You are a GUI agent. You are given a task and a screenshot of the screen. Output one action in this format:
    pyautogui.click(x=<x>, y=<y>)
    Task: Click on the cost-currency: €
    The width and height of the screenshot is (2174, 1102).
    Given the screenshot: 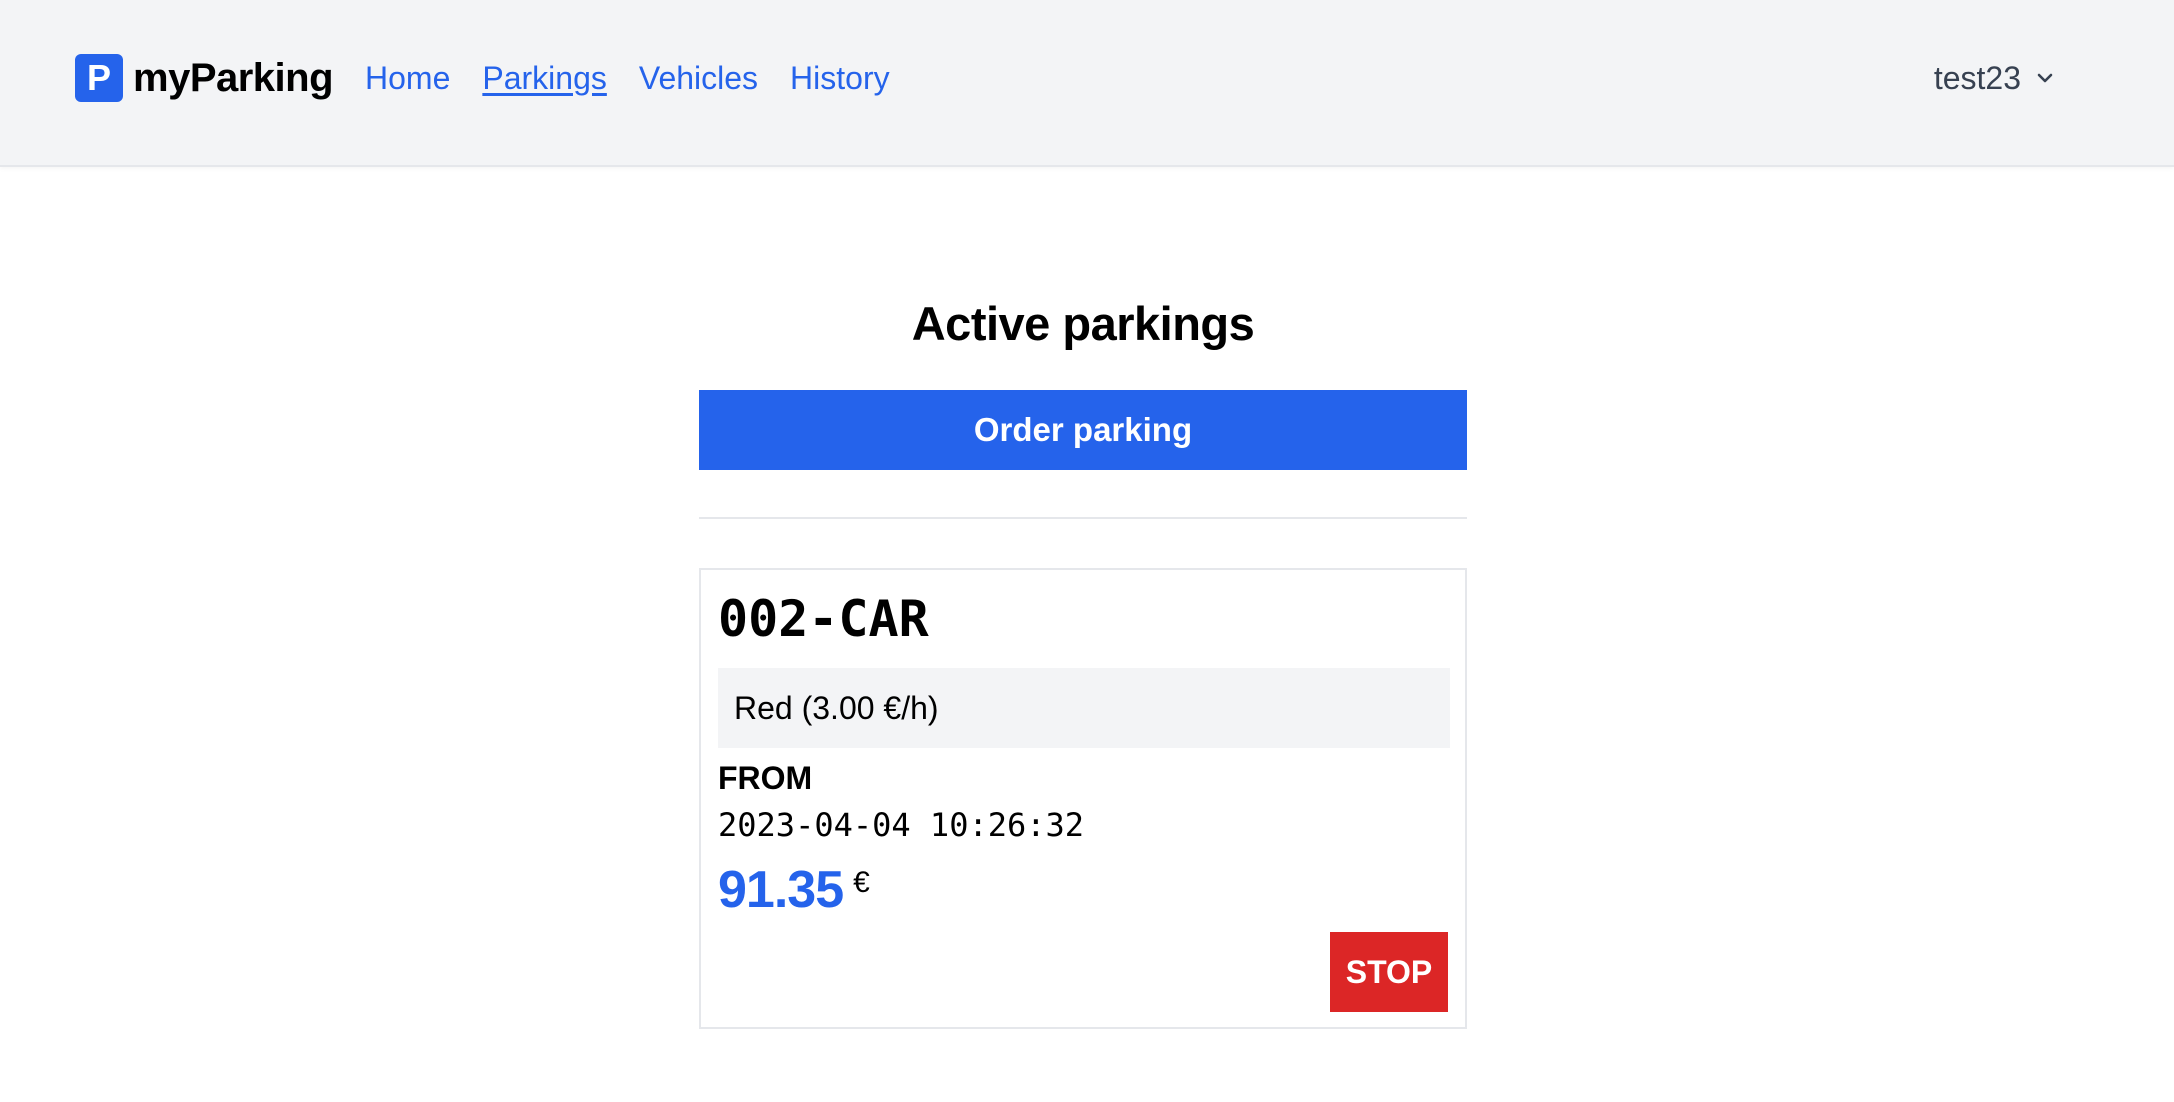 What is the action you would take?
    pyautogui.click(x=861, y=882)
    